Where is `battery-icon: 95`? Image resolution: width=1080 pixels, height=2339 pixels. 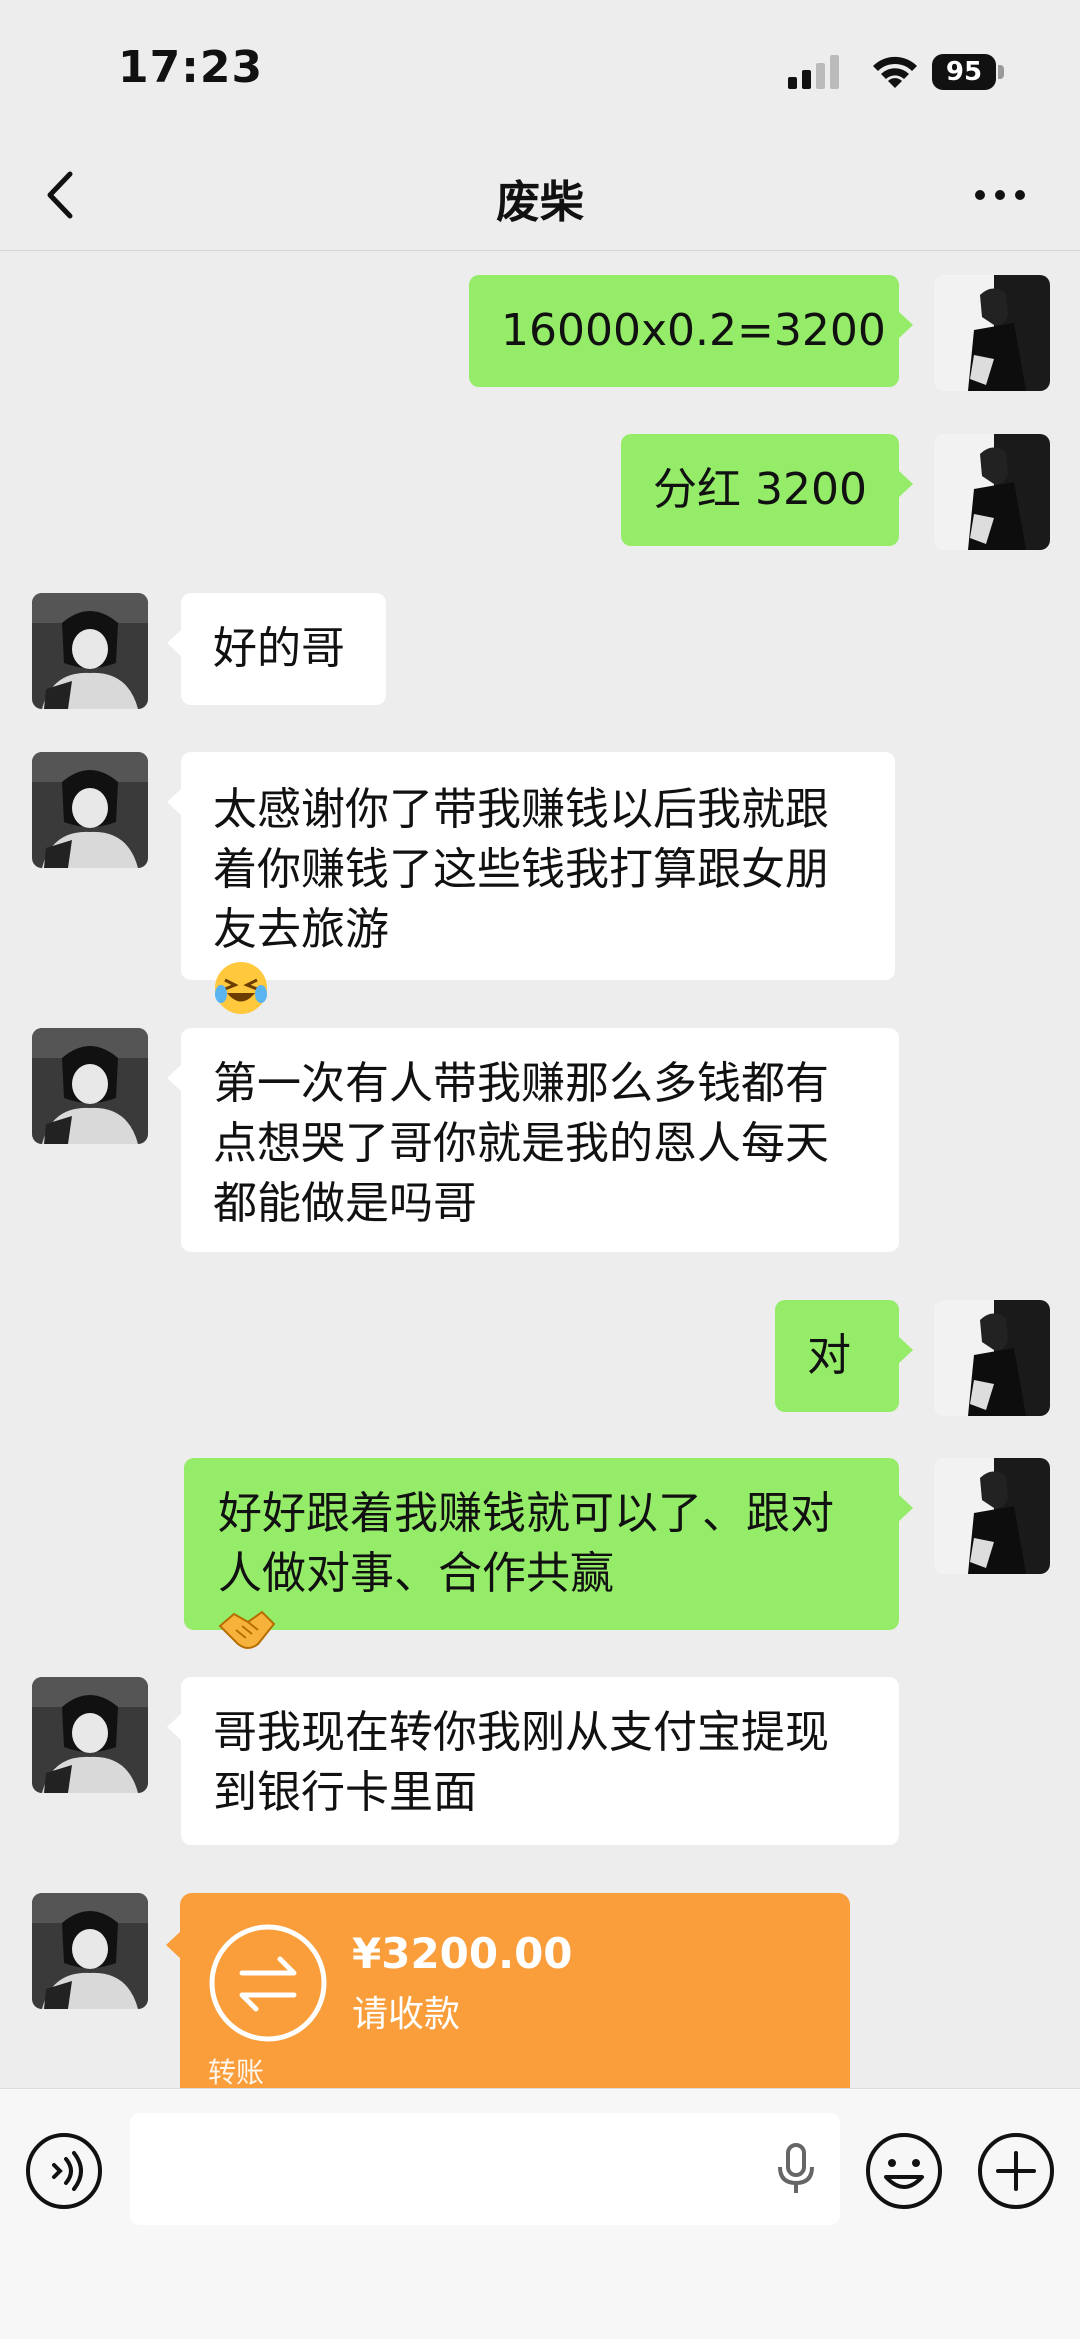
battery-icon: 95 is located at coordinates (969, 72).